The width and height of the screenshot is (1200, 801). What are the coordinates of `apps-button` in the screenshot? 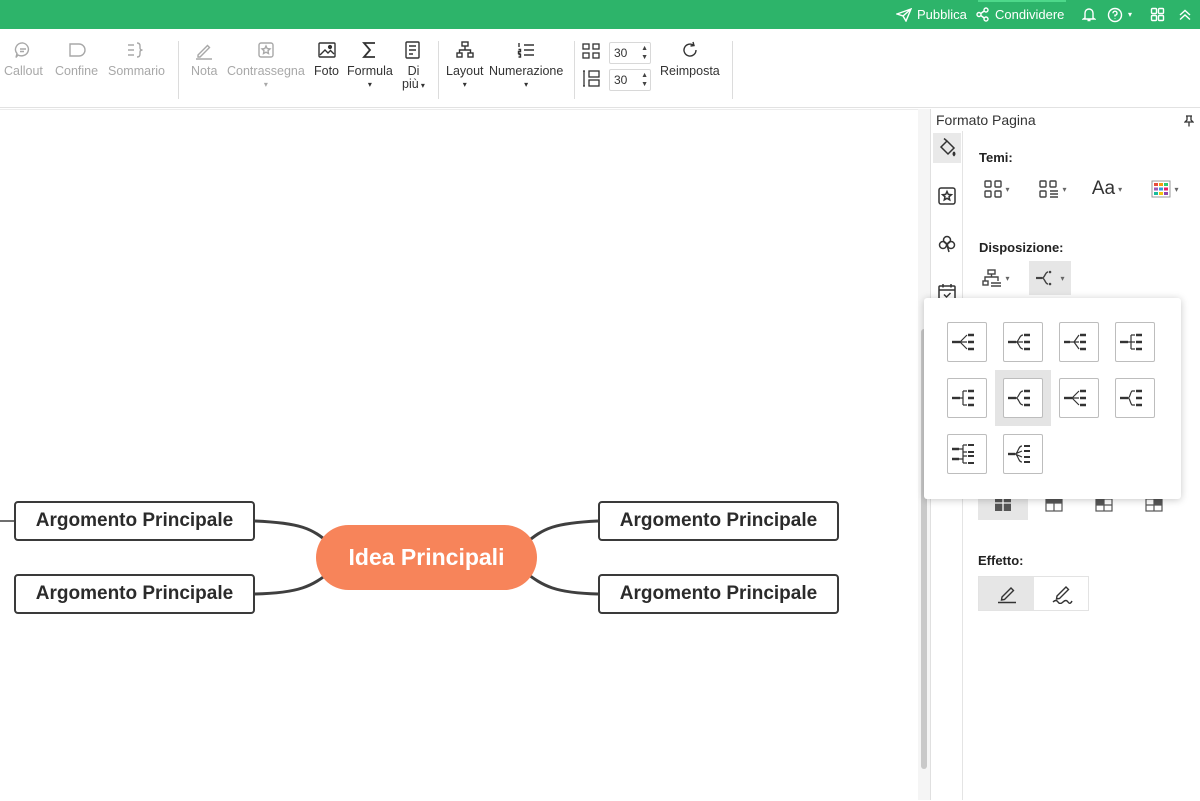 It's located at (1157, 14).